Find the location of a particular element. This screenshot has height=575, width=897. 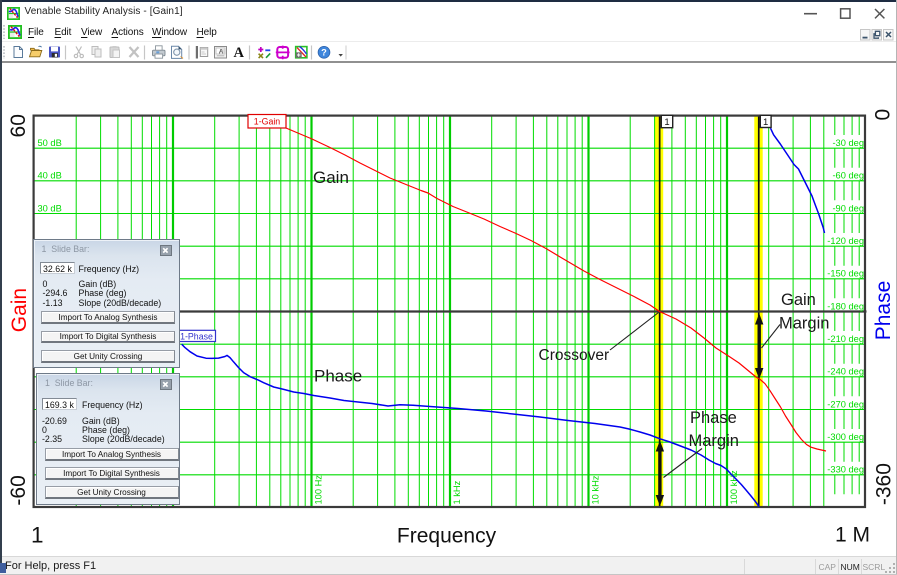

svg-text: -60 is located at coordinates (18, 490).